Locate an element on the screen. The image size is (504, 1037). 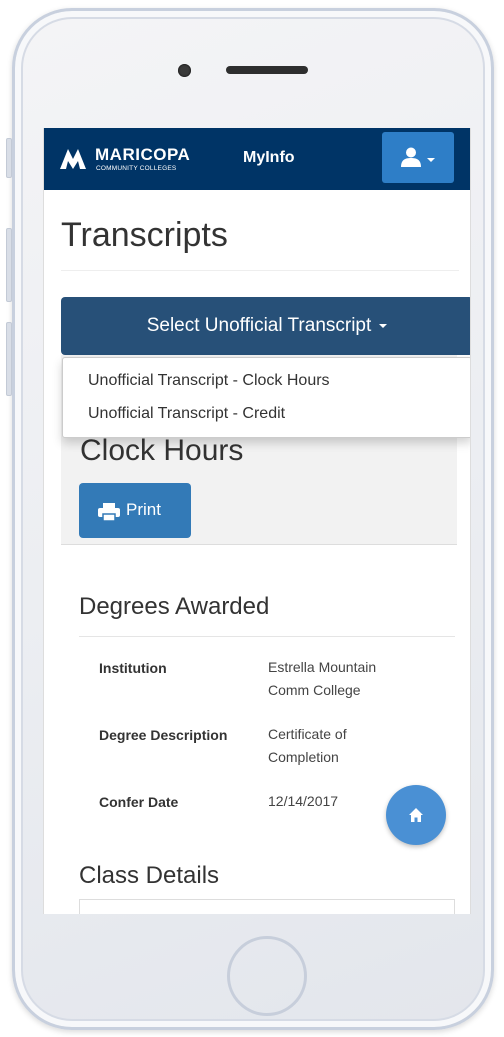
institution-label: Institution is located at coordinates (133, 668).